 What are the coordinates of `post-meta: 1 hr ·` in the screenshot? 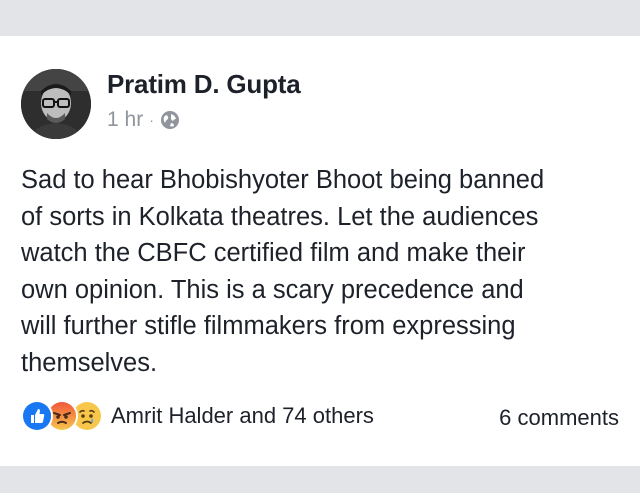 It's located at (143, 120).